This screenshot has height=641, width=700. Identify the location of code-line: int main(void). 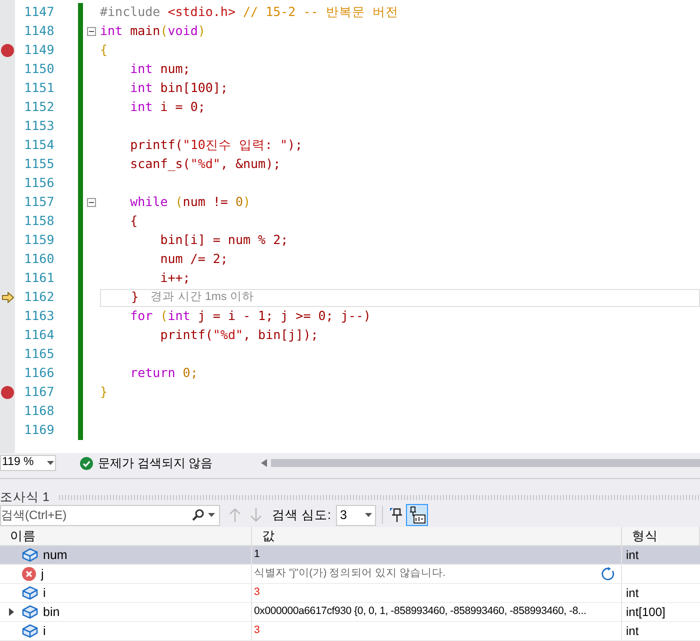
(153, 31).